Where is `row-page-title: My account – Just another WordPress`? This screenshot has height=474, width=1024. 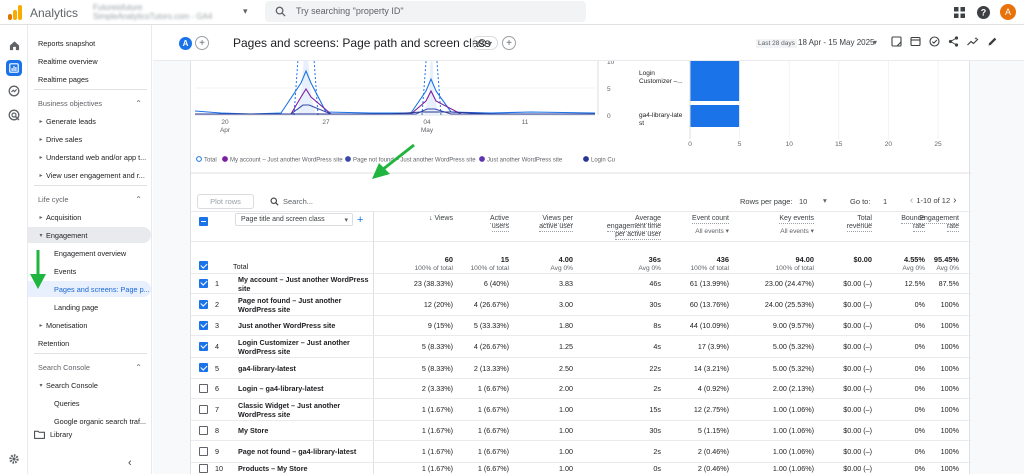
row-page-title: My account – Just another WordPress is located at coordinates (303, 279).